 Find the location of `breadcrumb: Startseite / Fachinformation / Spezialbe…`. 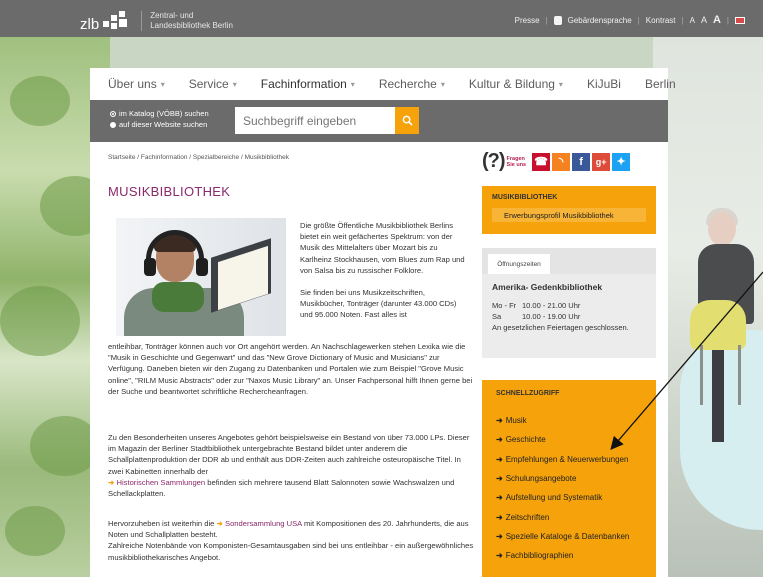

breadcrumb: Startseite / Fachinformation / Spezialbe… is located at coordinates (198, 157).